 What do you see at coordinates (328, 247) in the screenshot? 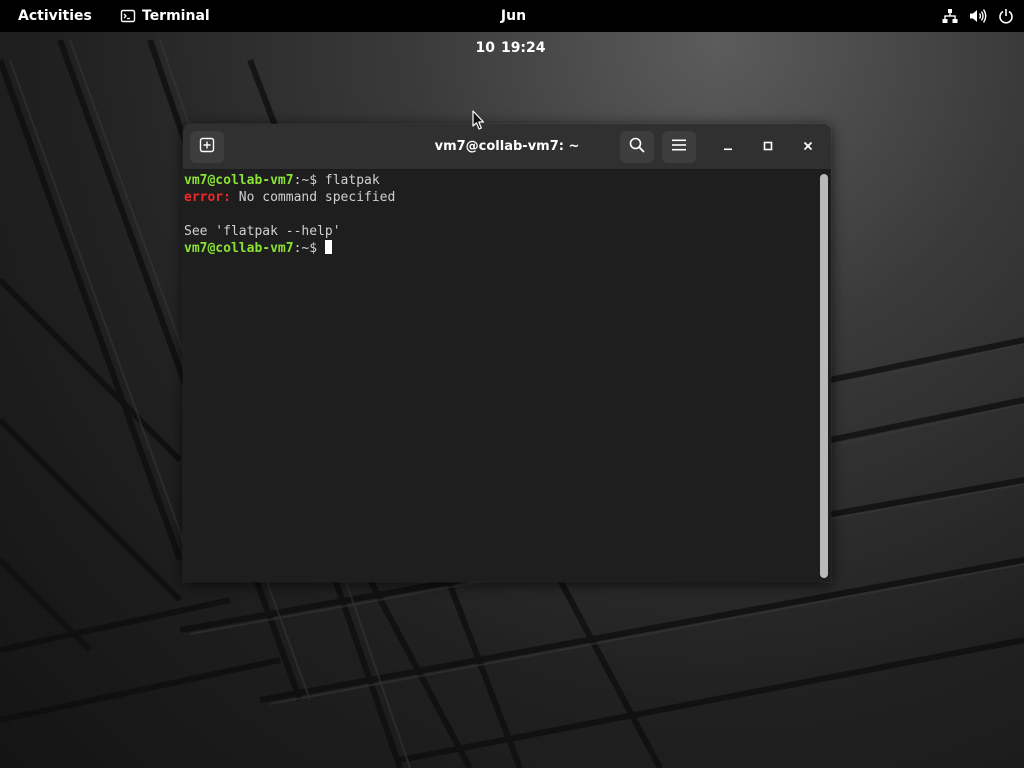
I see `text-cursor` at bounding box center [328, 247].